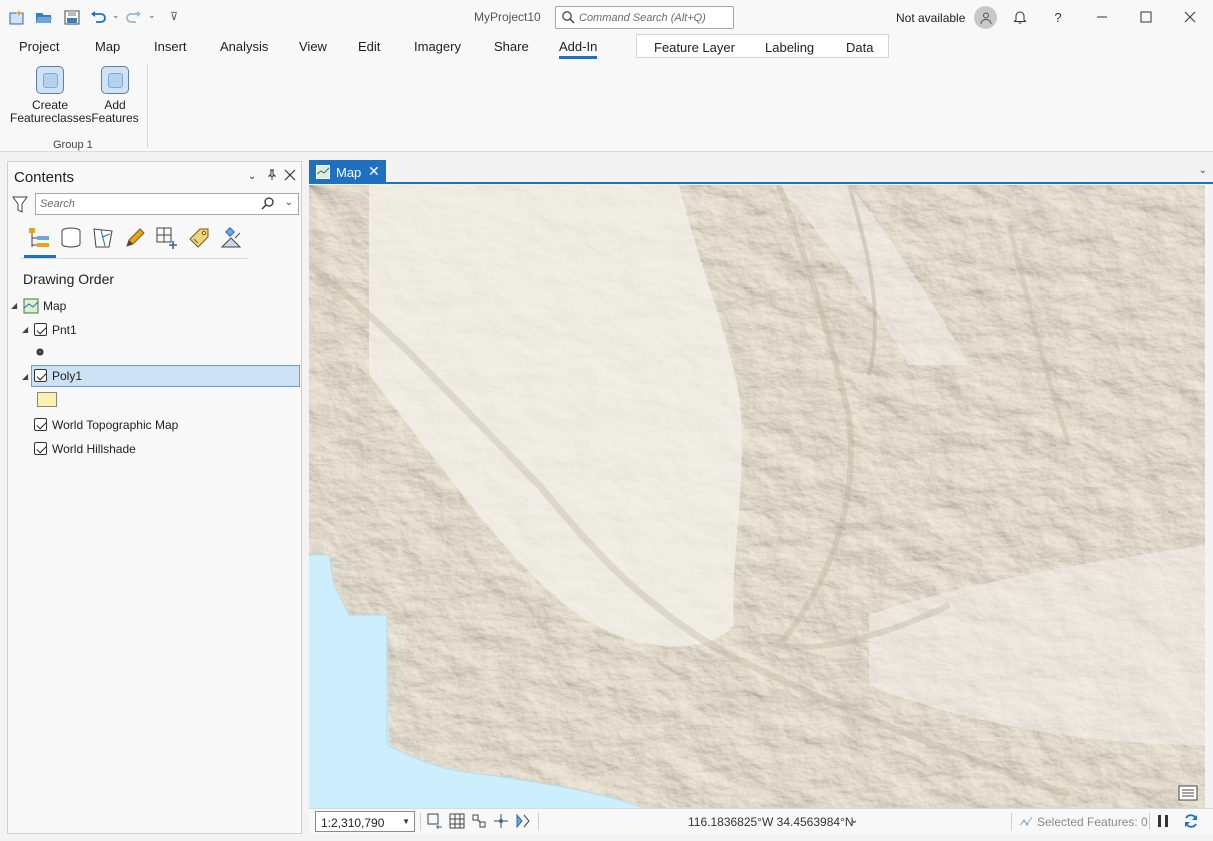 This screenshot has width=1213, height=841. What do you see at coordinates (290, 176) in the screenshot?
I see `close-pane-icon` at bounding box center [290, 176].